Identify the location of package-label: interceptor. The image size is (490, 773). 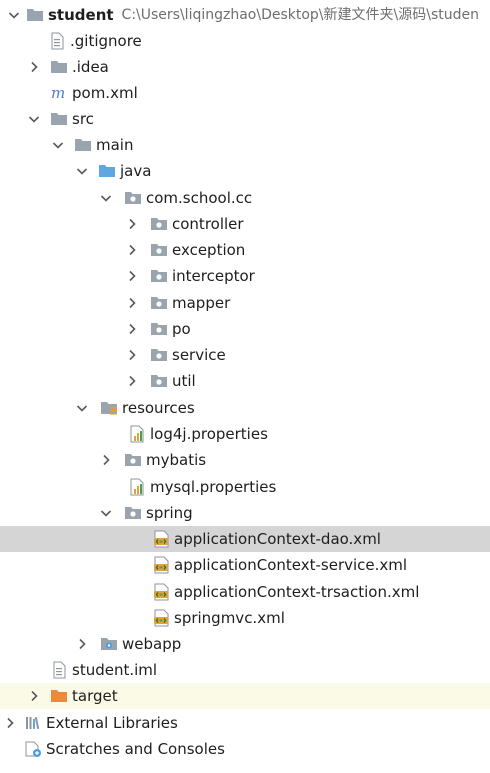
(213, 276).